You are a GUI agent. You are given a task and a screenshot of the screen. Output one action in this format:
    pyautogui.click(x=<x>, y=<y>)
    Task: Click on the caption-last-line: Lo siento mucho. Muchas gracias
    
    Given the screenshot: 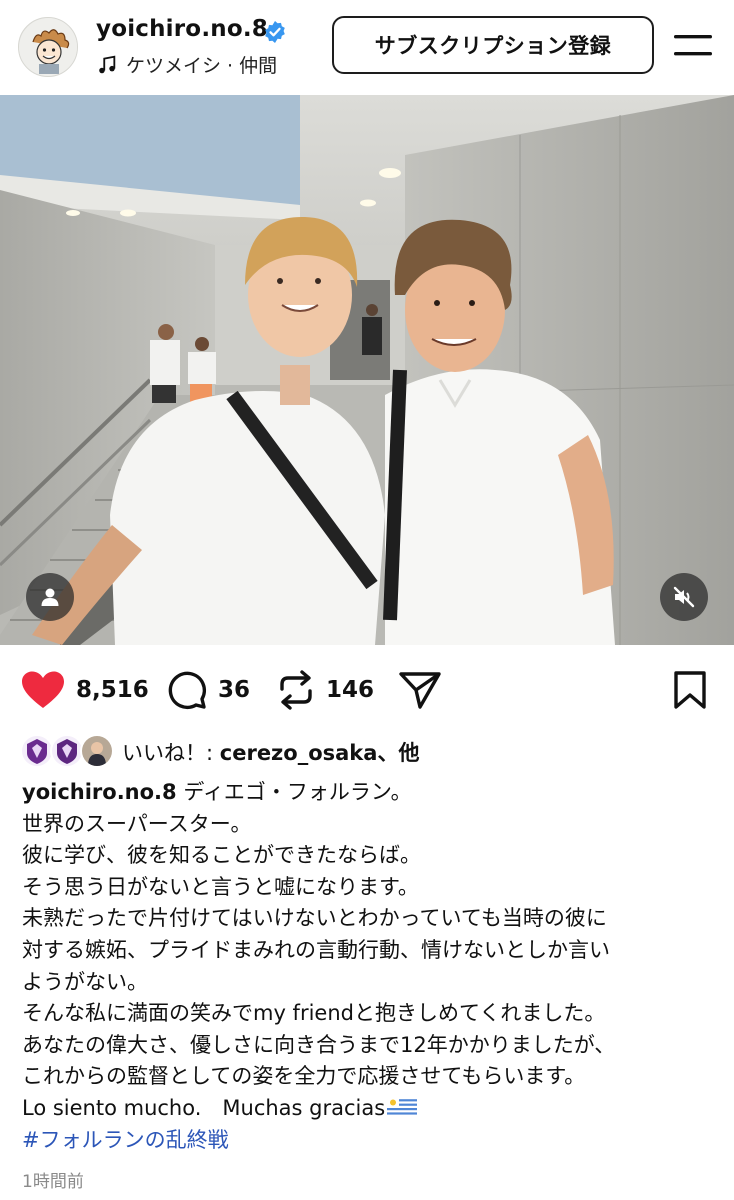 What is the action you would take?
    pyautogui.click(x=204, y=1107)
    